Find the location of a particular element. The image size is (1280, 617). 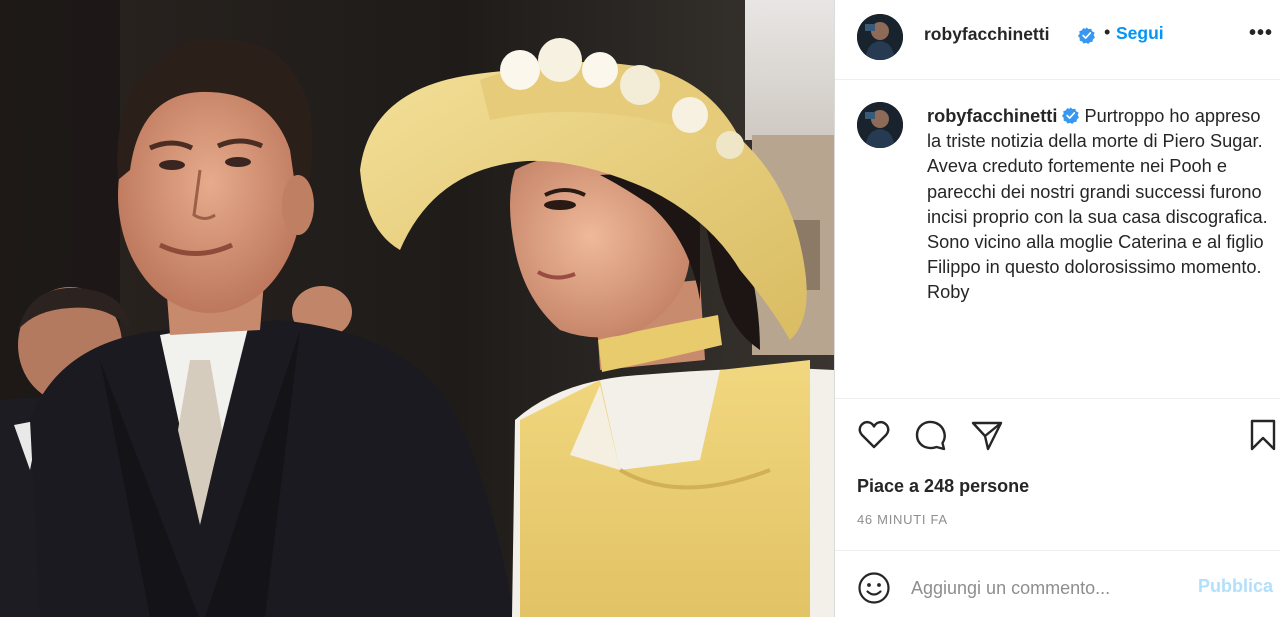

save-button is located at coordinates (1264, 435).